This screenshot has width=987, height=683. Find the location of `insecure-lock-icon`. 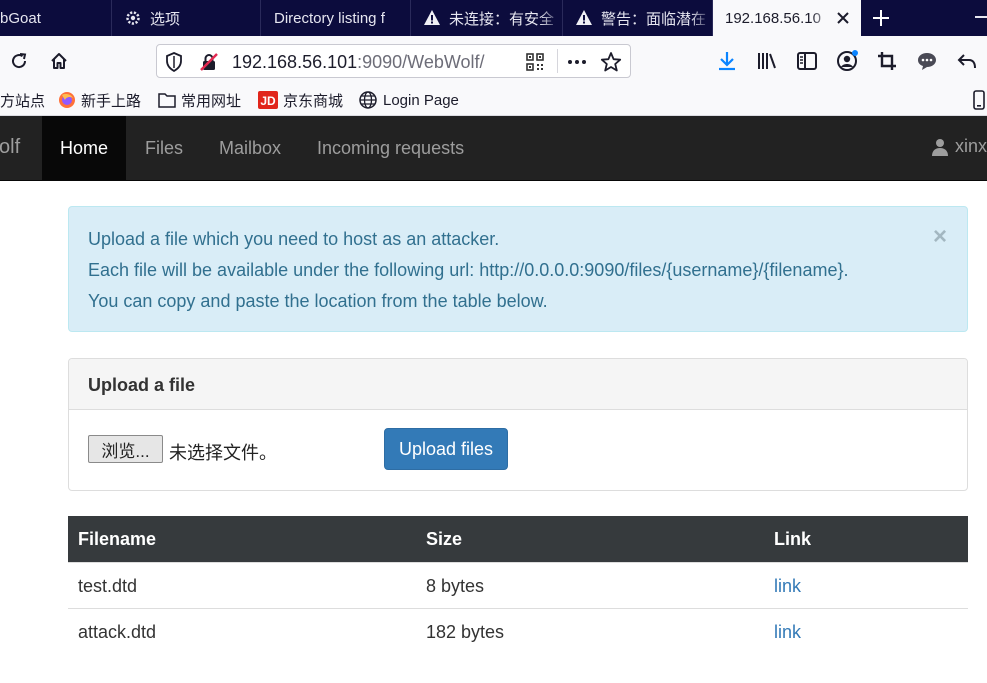

insecure-lock-icon is located at coordinates (209, 64).